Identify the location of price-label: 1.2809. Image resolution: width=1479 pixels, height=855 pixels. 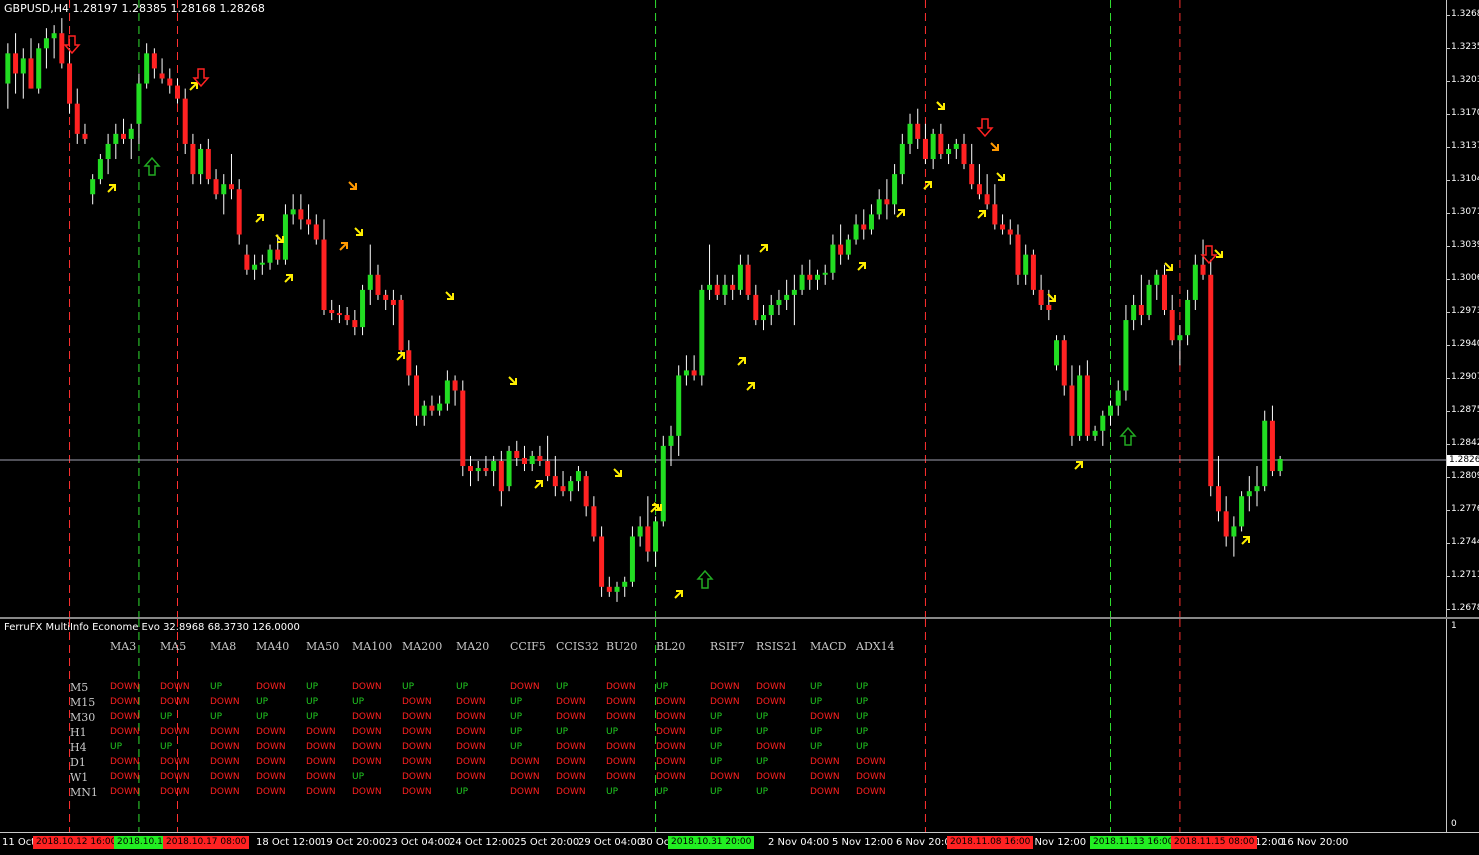
(1465, 476).